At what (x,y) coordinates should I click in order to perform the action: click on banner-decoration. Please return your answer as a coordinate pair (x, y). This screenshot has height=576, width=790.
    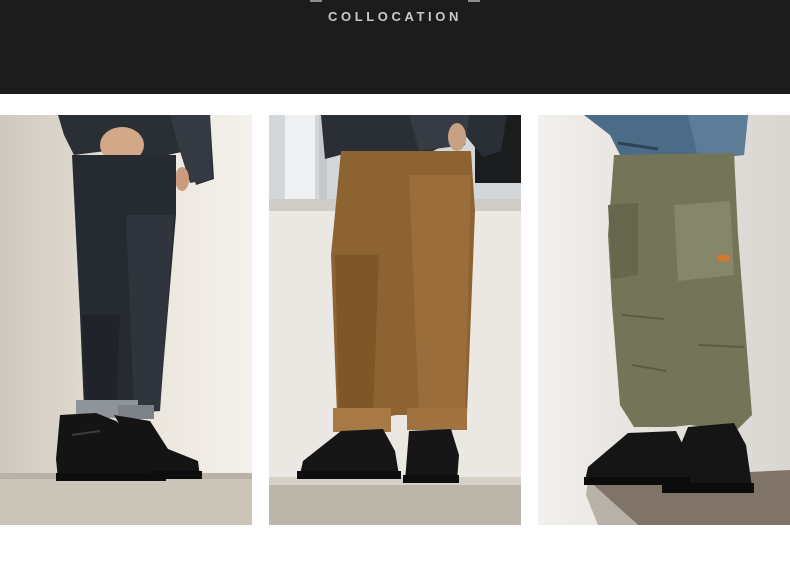
    Looking at the image, I should click on (395, 1).